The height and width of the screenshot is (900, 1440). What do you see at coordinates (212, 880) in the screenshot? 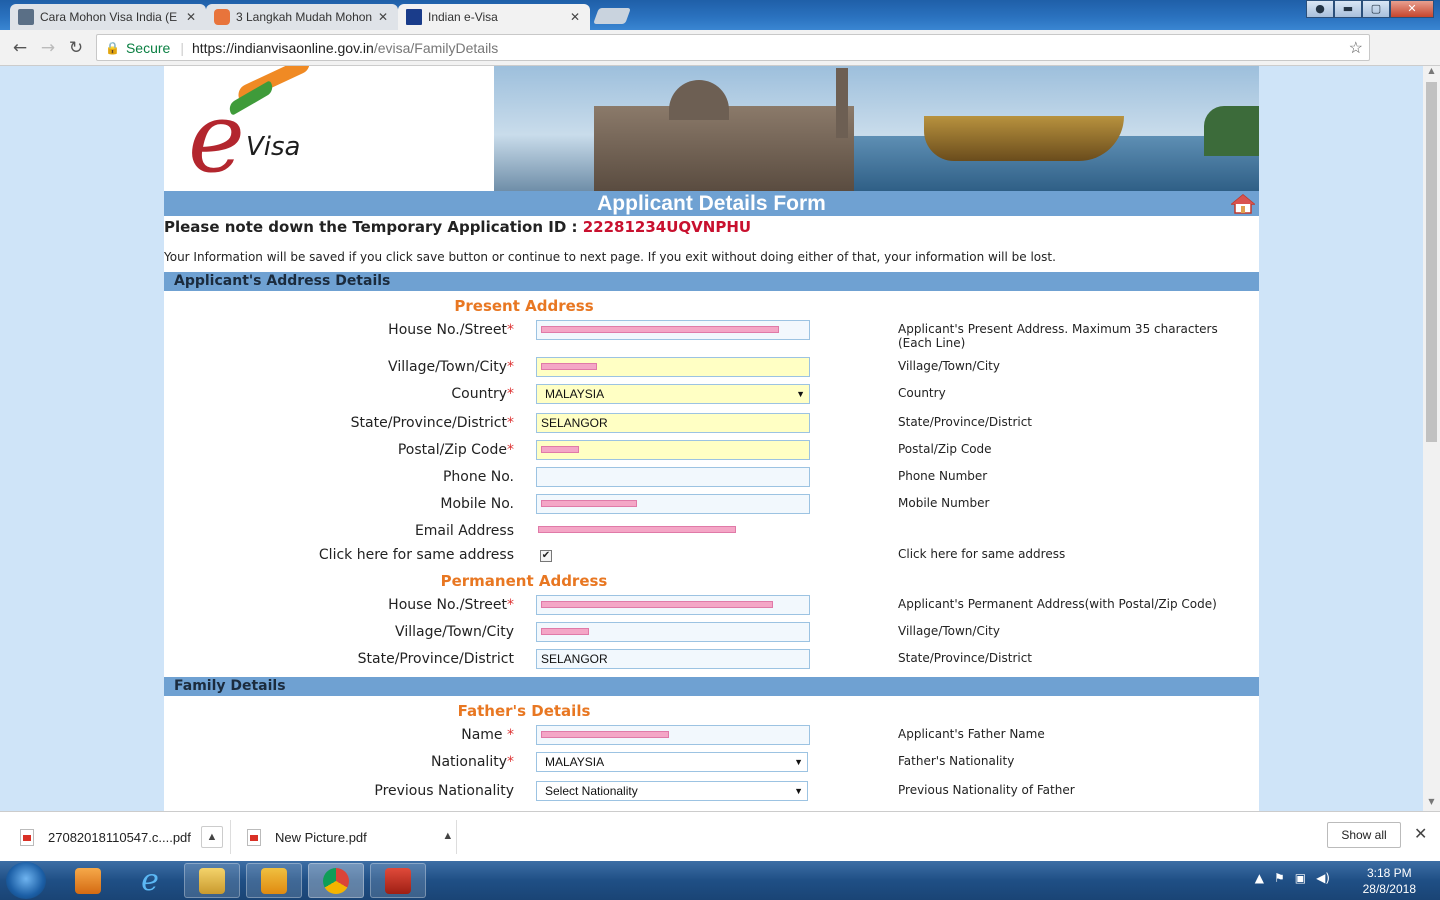
I see `file-explorer-icon` at bounding box center [212, 880].